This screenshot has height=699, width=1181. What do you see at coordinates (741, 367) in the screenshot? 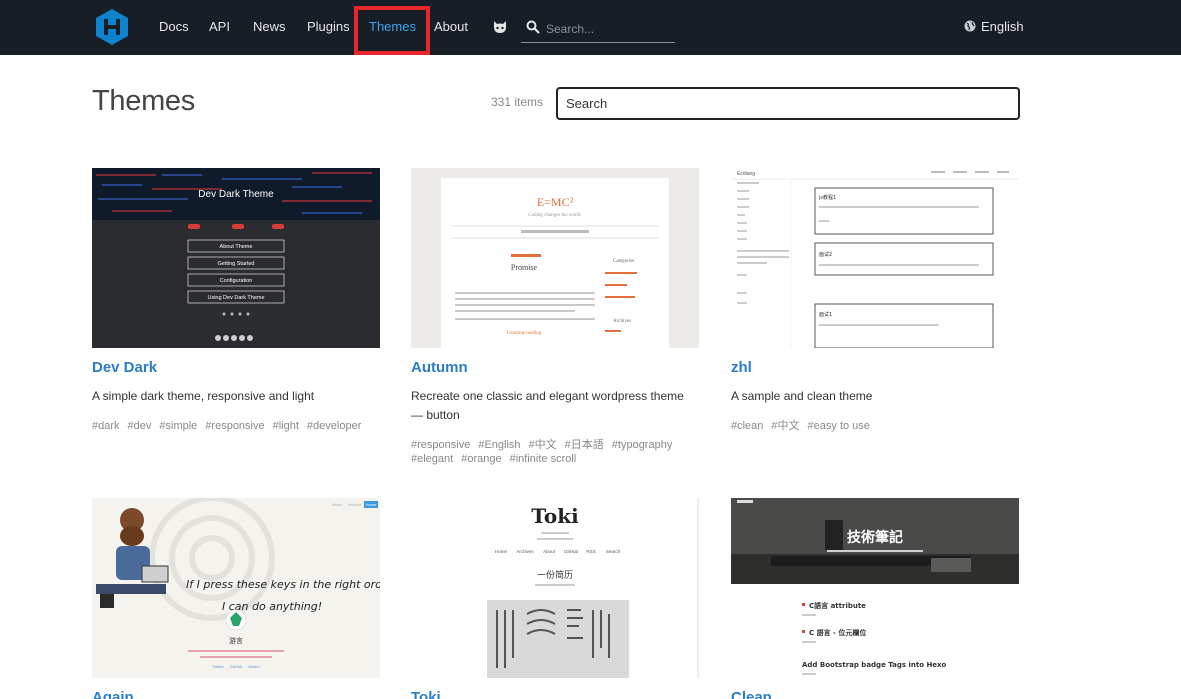
I see `theme-title: zhl` at bounding box center [741, 367].